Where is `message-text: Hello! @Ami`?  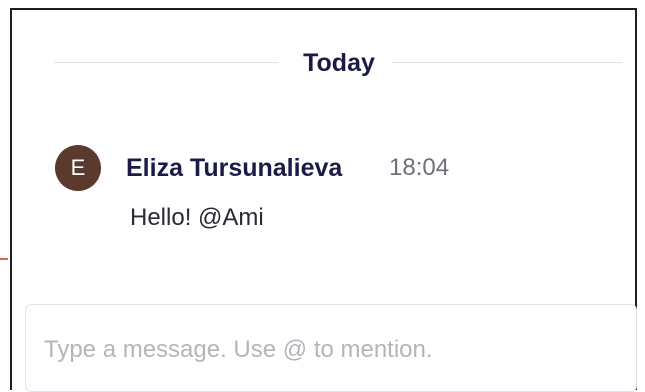
message-text: Hello! @Ami is located at coordinates (197, 217).